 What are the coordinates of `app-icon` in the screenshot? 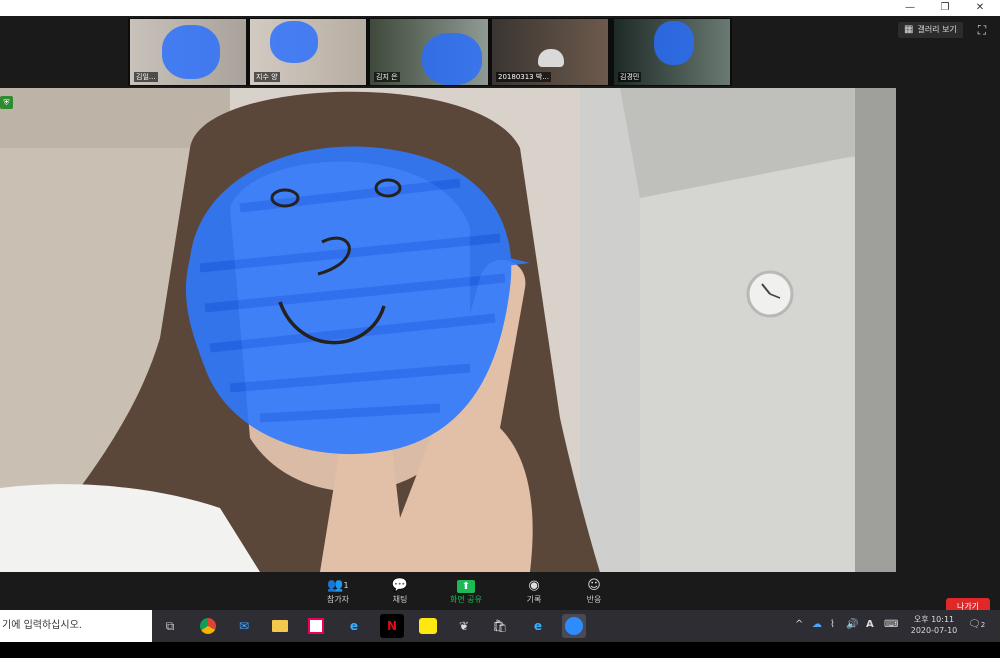 It's located at (316, 626).